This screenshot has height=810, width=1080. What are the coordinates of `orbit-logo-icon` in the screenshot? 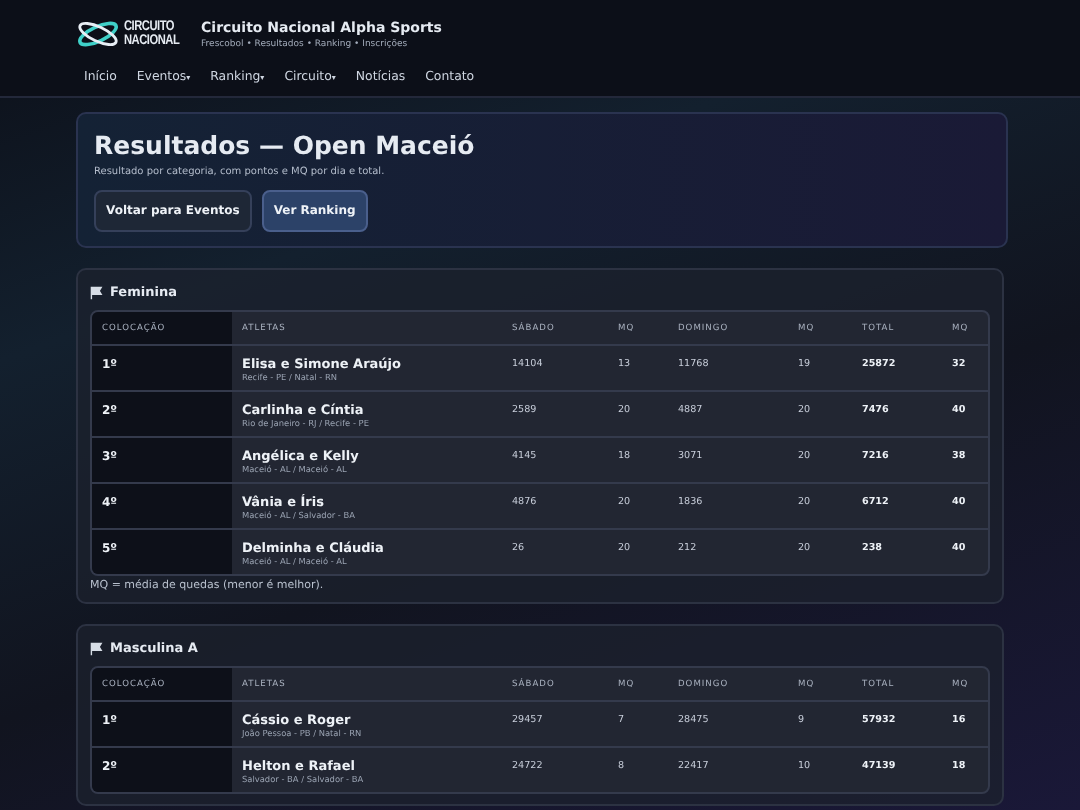 It's located at (98, 34).